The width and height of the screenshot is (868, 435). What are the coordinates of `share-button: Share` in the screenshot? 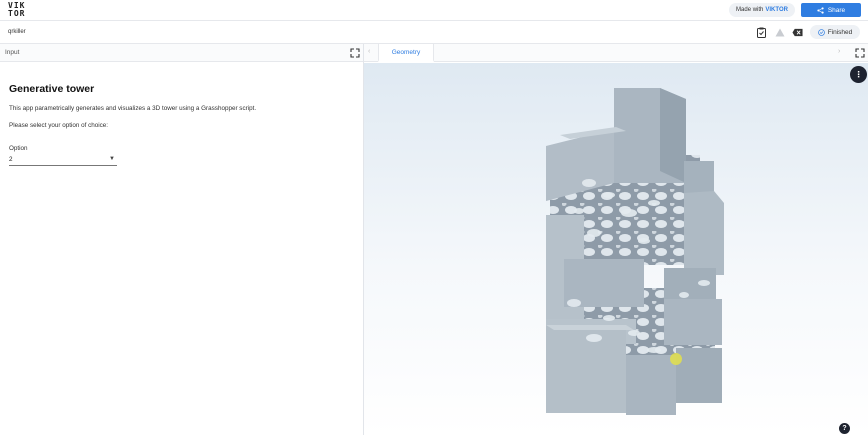 It's located at (831, 10).